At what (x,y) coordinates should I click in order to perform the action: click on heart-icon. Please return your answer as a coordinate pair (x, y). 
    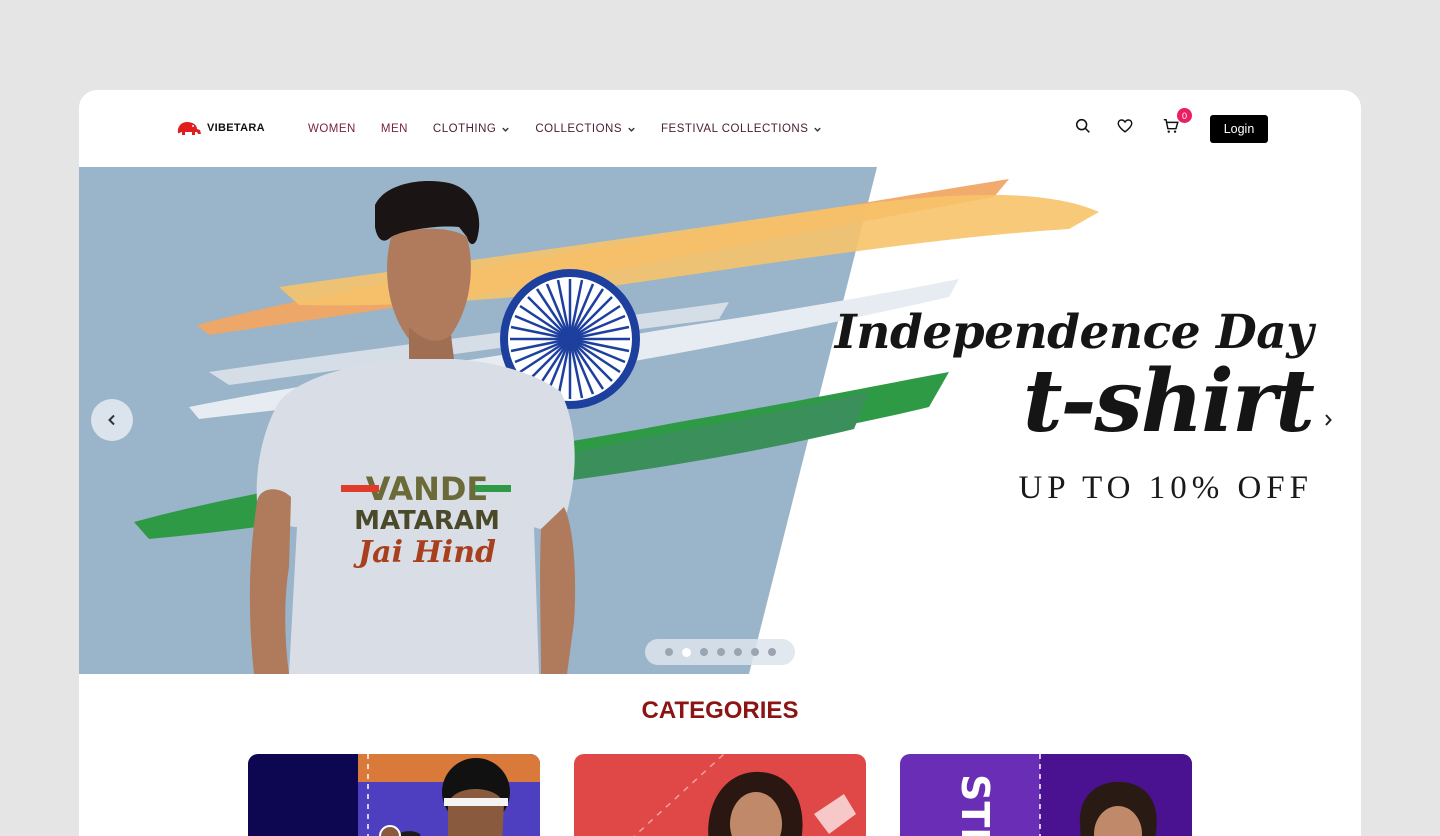
    Looking at the image, I should click on (1125, 126).